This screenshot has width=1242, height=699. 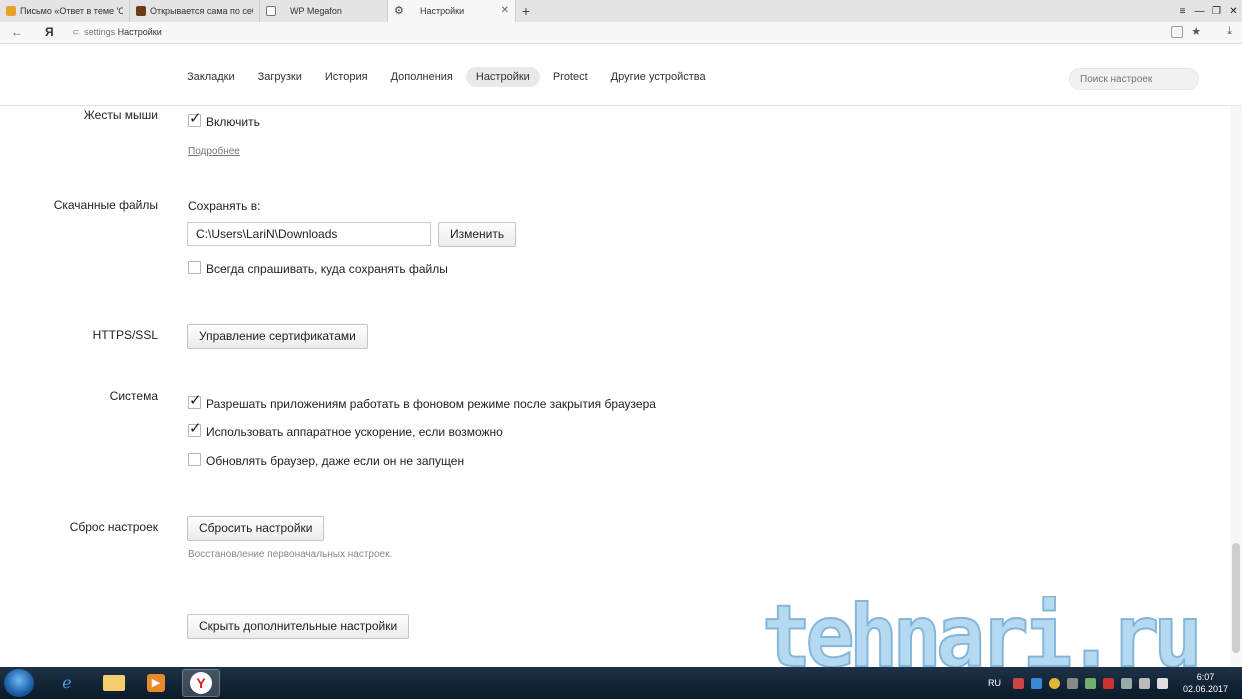 What do you see at coordinates (422, 77) in the screenshot?
I see `nav-addons: Дополнения` at bounding box center [422, 77].